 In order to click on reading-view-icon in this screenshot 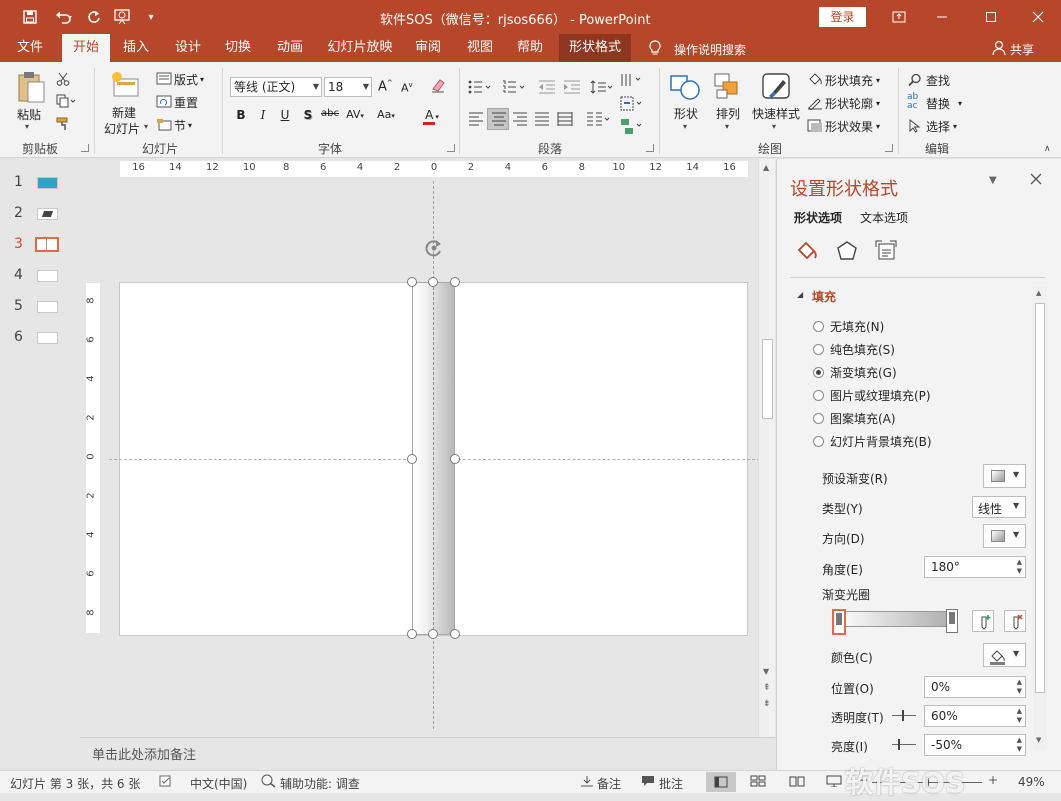, I will do `click(797, 782)`.